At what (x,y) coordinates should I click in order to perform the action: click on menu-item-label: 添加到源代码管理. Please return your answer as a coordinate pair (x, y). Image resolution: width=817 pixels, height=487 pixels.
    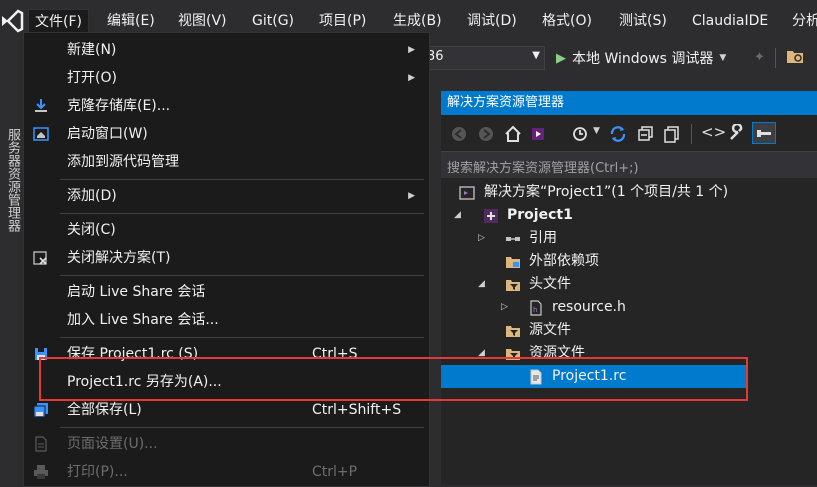
    Looking at the image, I should click on (123, 162).